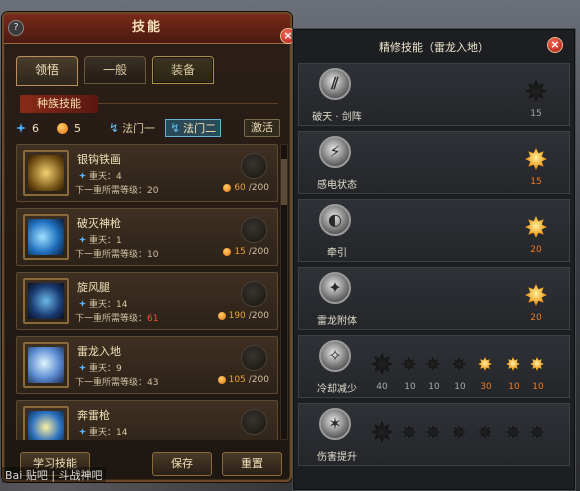 This screenshot has width=580, height=491. I want to click on refine-name: 伤害提升, so click(337, 457).